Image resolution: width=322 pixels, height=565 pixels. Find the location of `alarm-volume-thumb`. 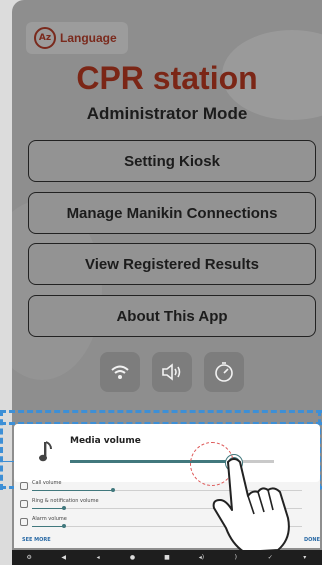

alarm-volume-thumb is located at coordinates (64, 526).